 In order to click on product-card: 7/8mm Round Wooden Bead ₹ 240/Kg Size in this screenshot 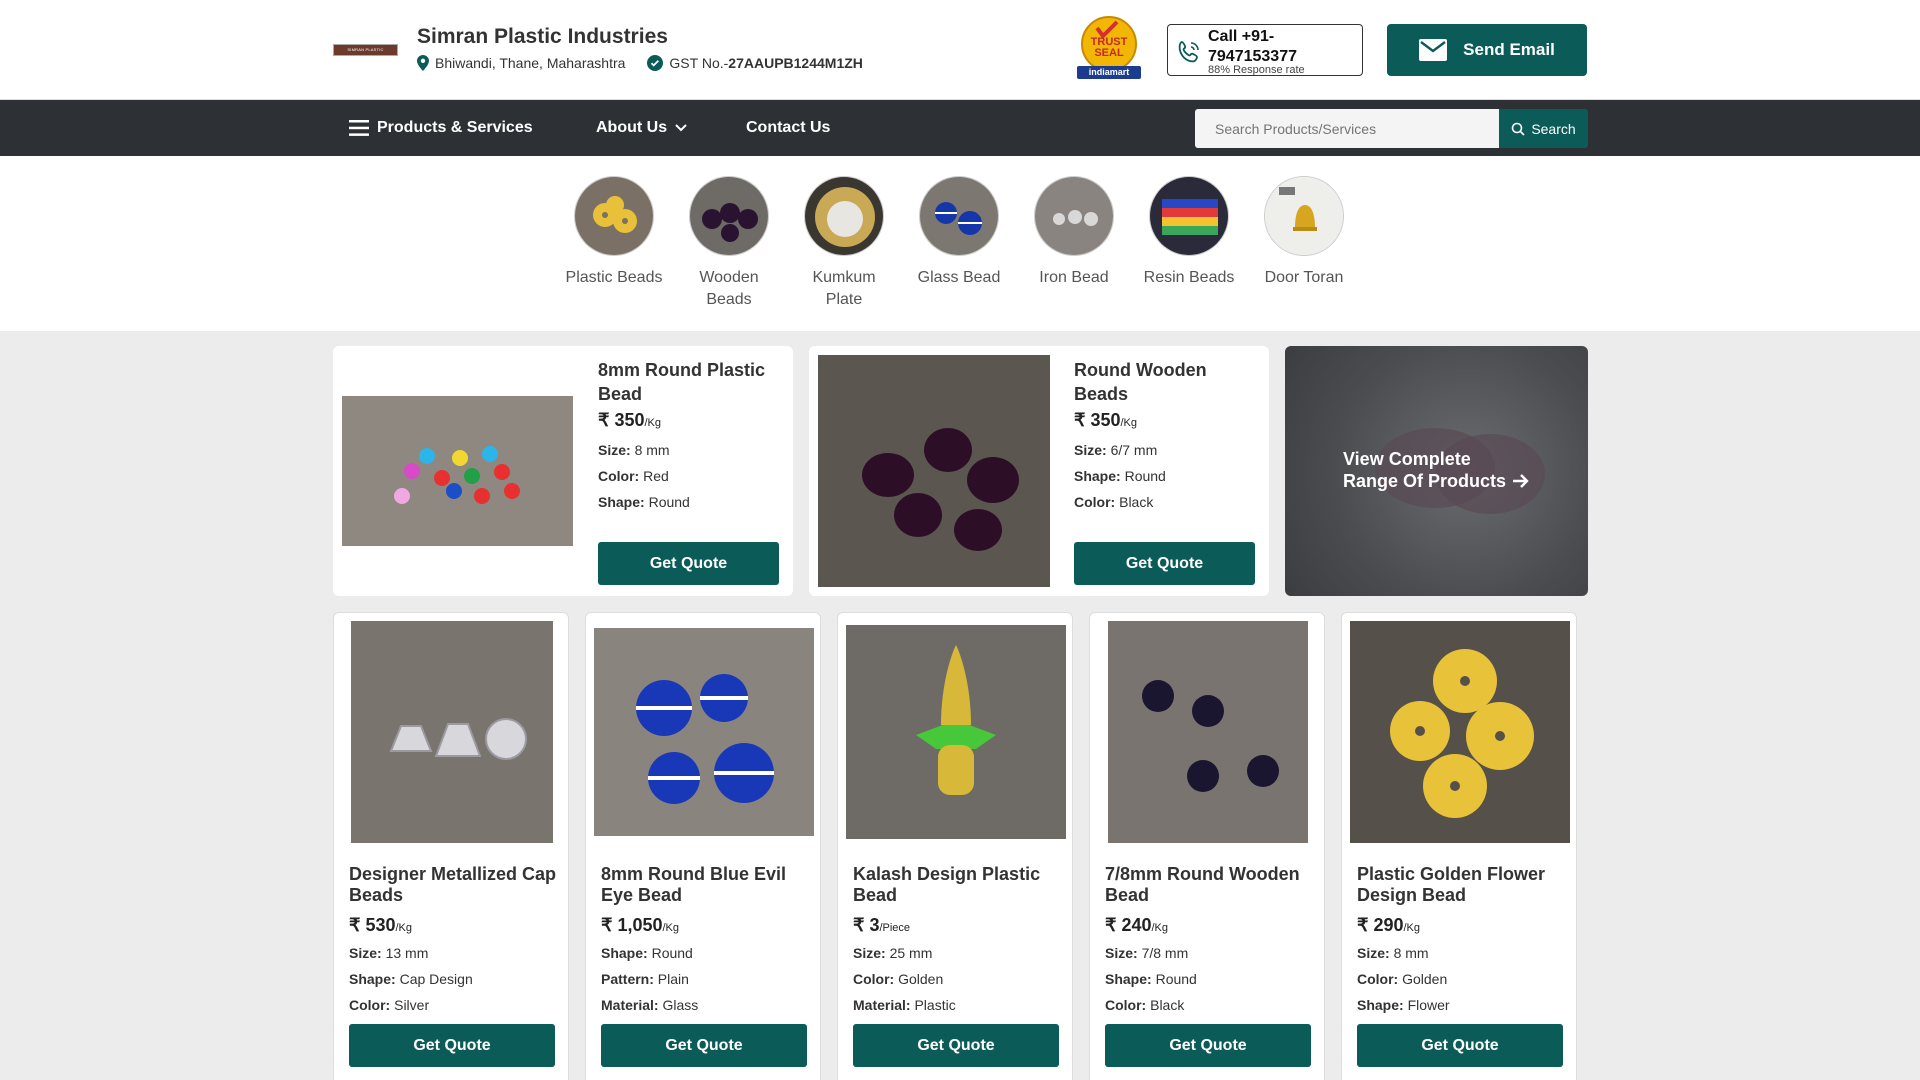, I will do `click(1207, 846)`.